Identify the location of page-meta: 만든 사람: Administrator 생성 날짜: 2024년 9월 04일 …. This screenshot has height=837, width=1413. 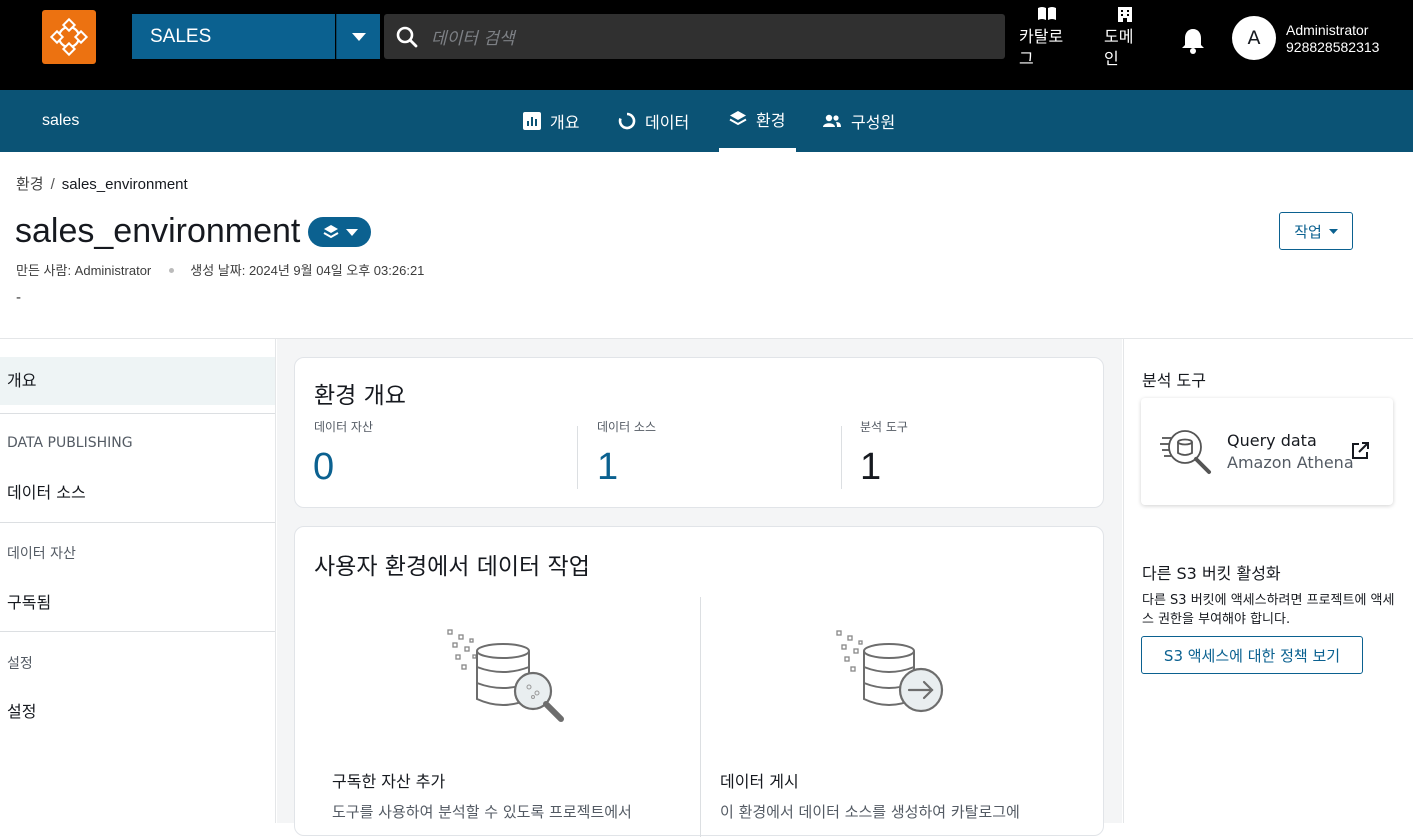
(220, 269).